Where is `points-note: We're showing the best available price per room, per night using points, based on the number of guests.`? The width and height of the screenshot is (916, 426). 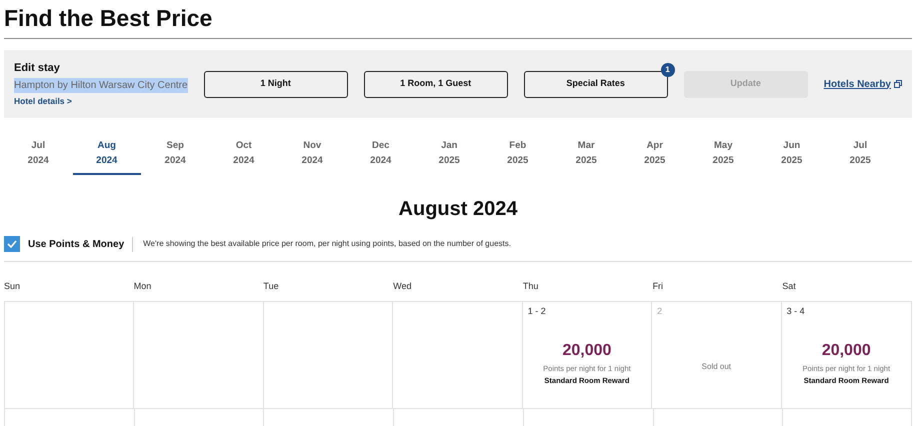
points-note: We're showing the best available price per room, per night using points, based on the number of guests. is located at coordinates (327, 244).